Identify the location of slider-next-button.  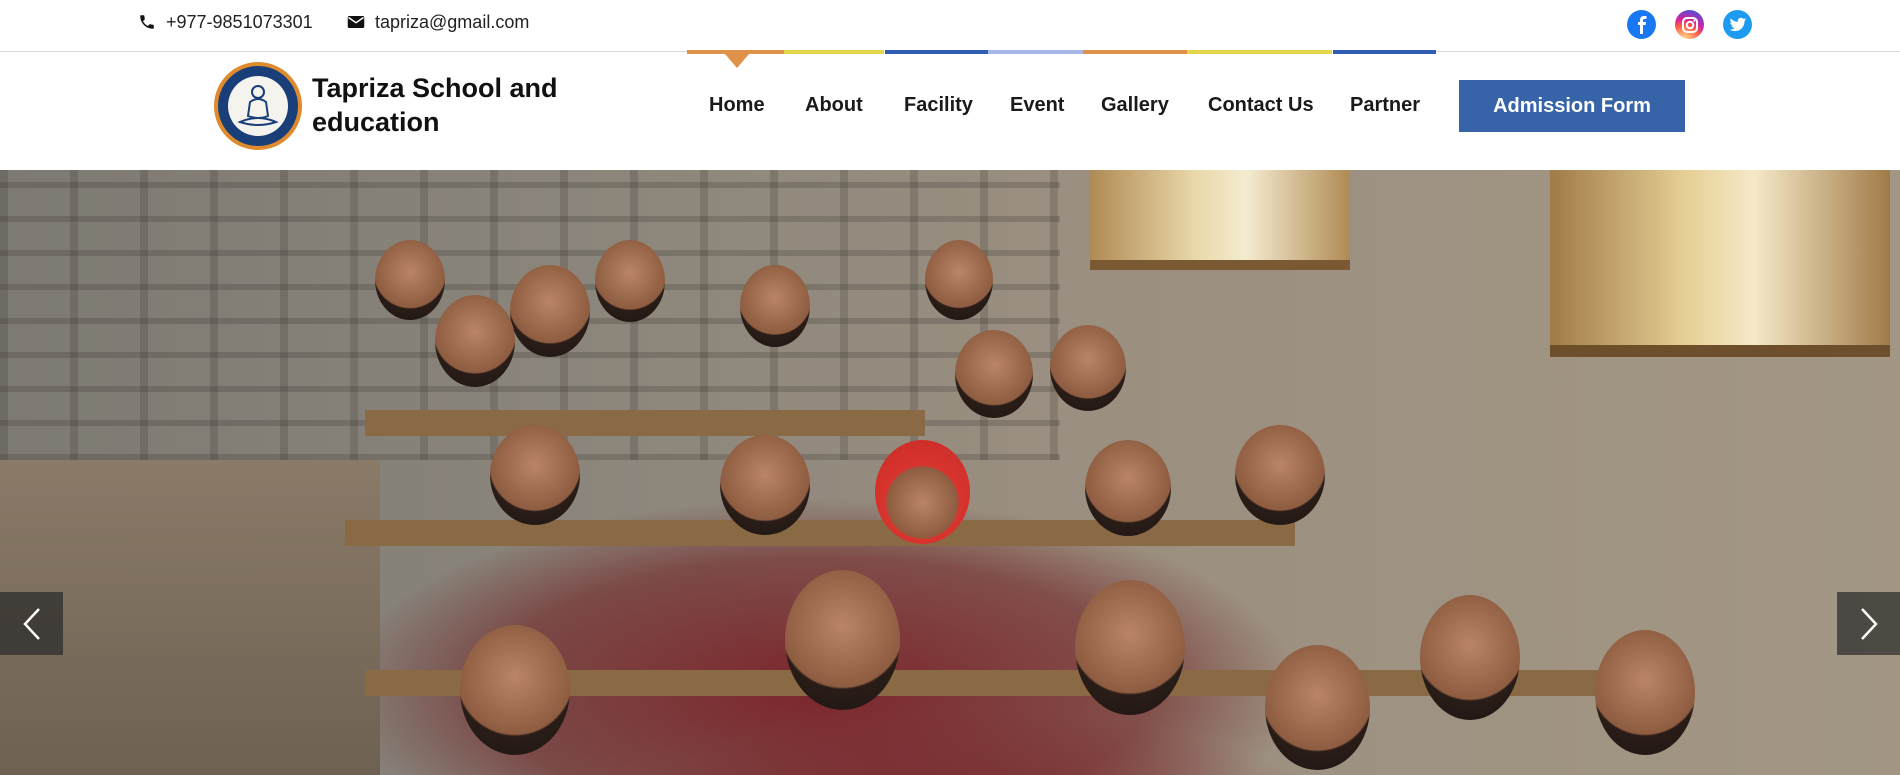
(1868, 623).